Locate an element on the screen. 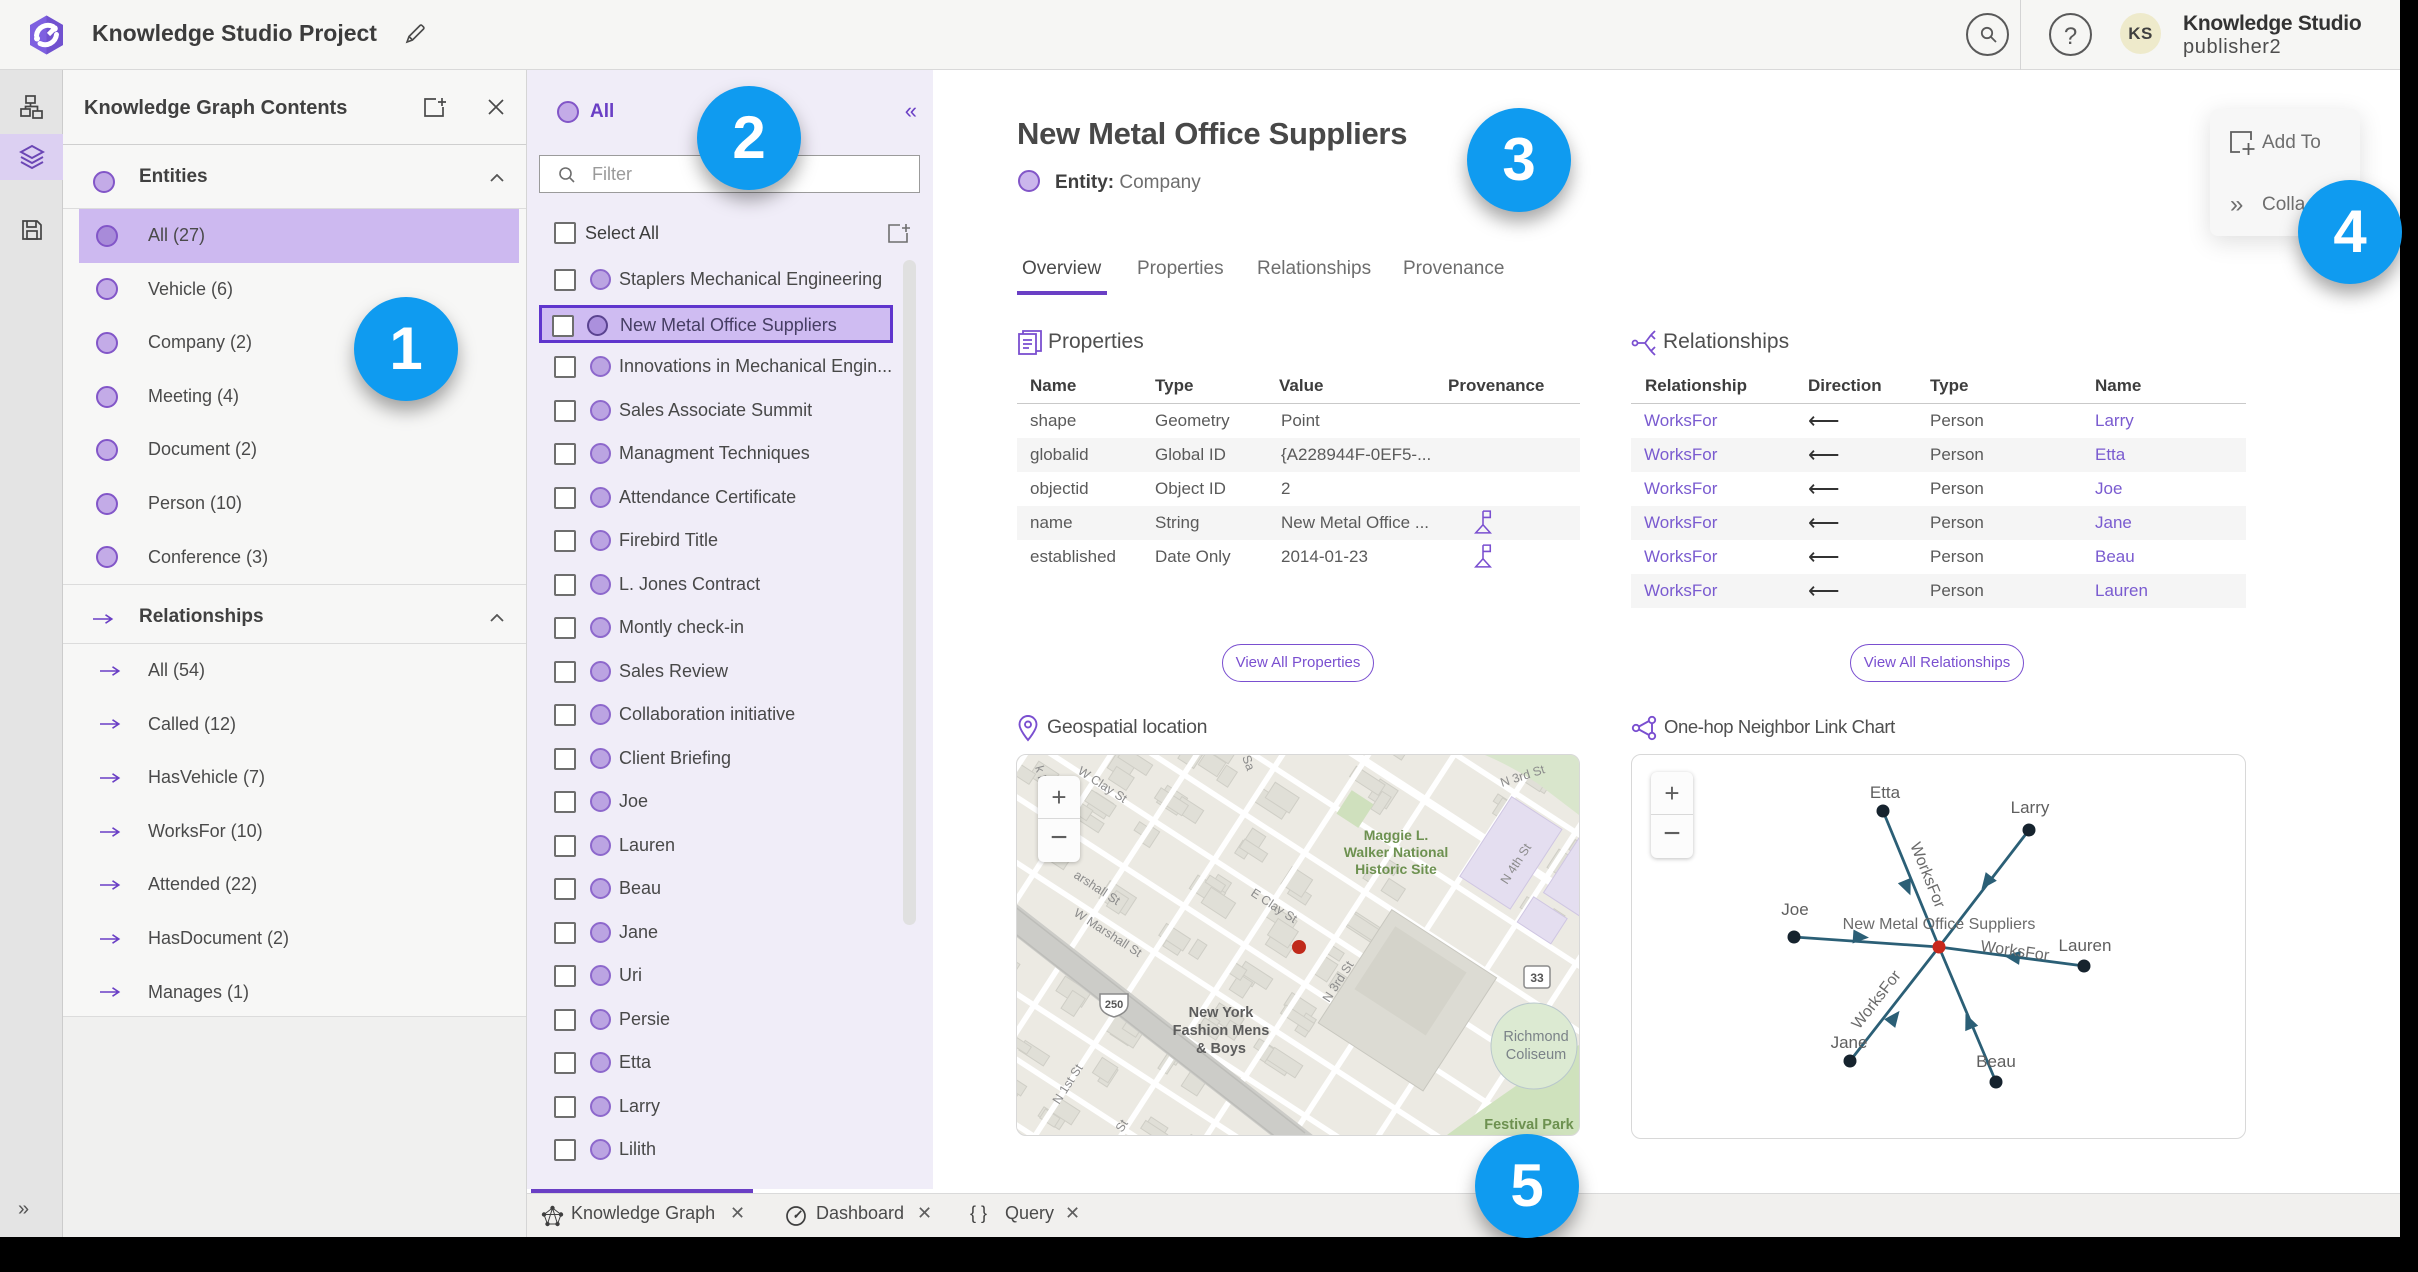 This screenshot has width=2418, height=1272. svg-text: Richmond is located at coordinates (1535, 1037).